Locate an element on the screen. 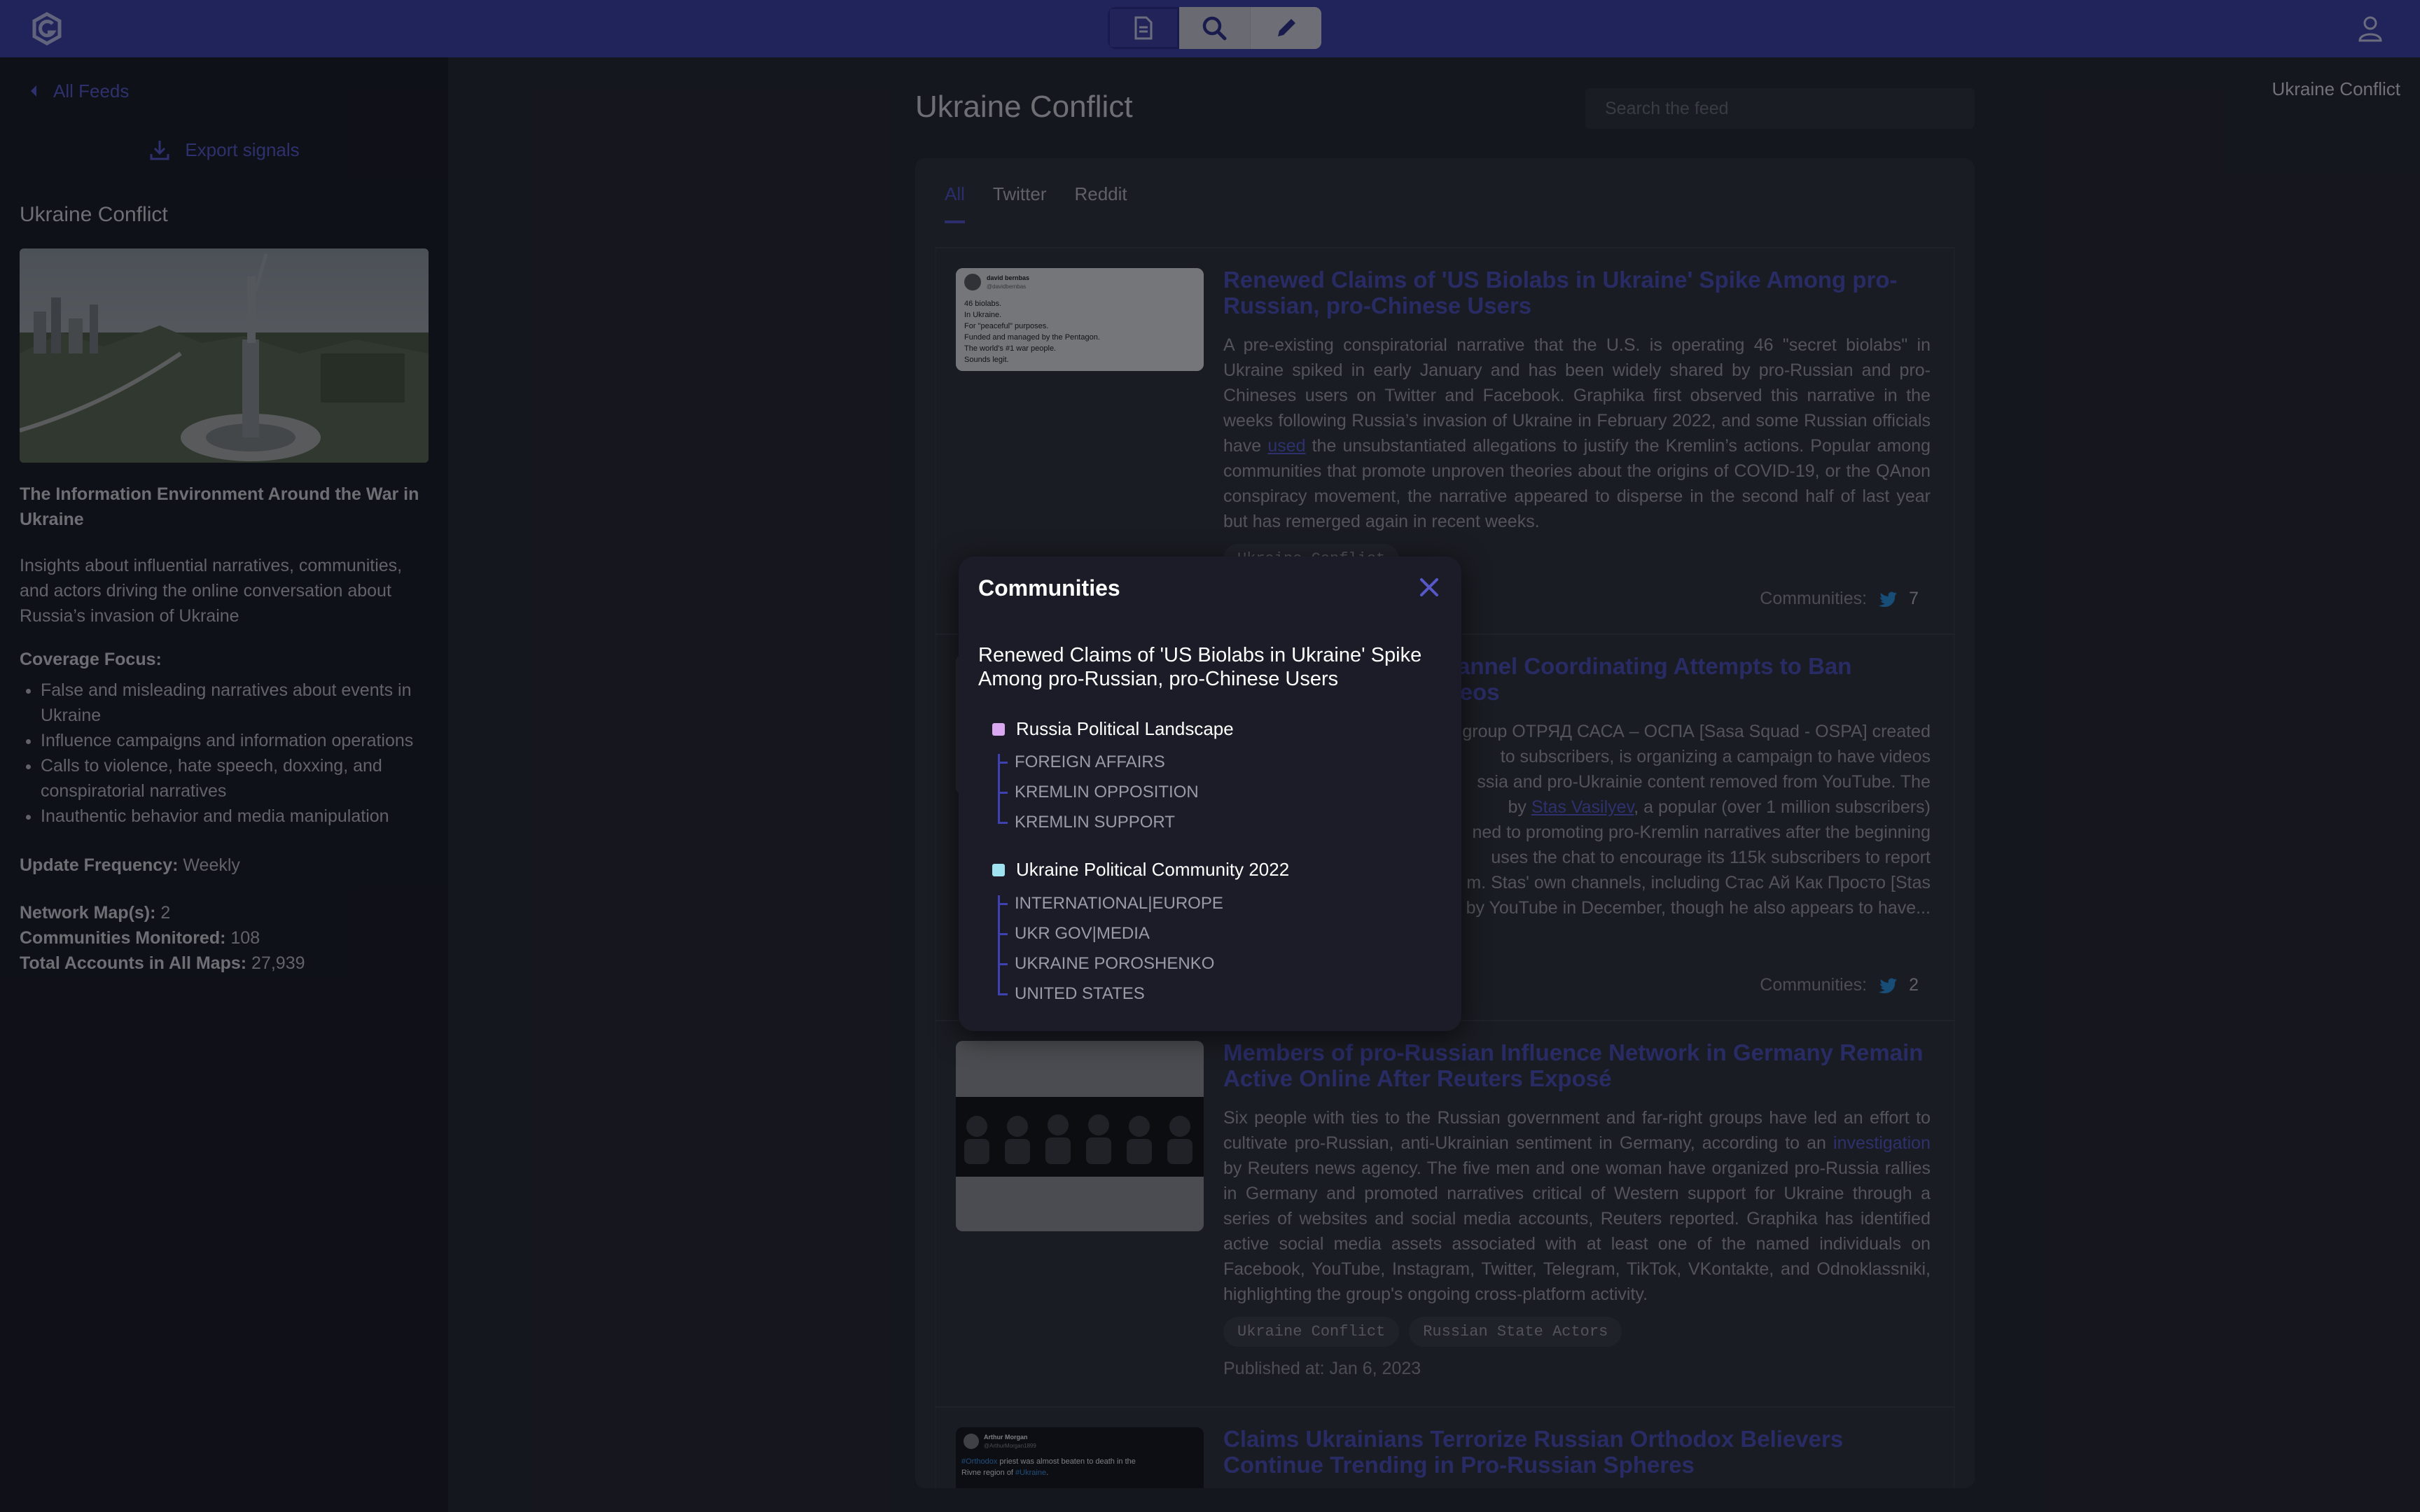 The image size is (2420, 1512). community-group-name: Russia Political Landscape is located at coordinates (1125, 728).